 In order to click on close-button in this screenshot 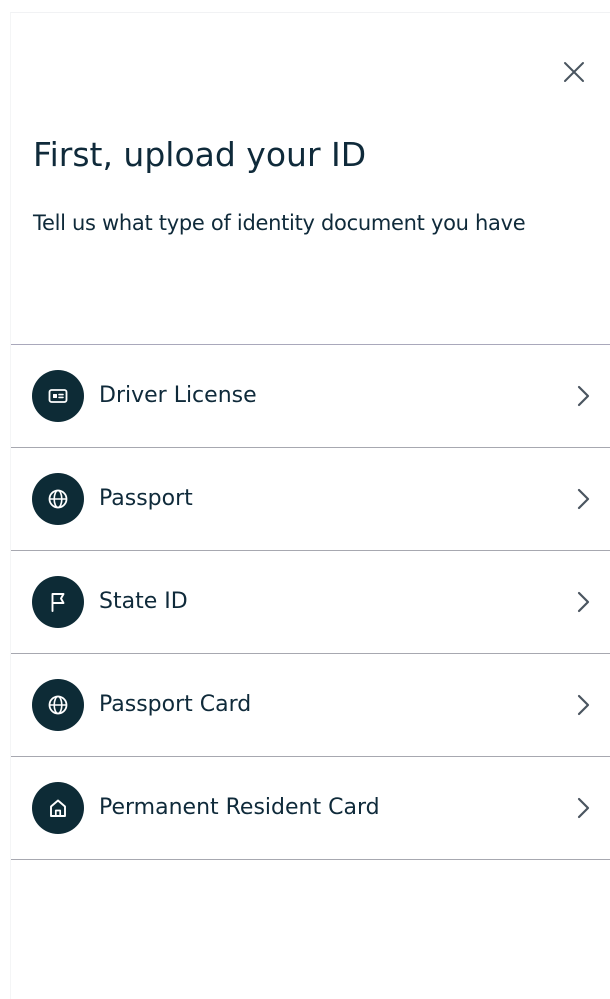, I will do `click(574, 72)`.